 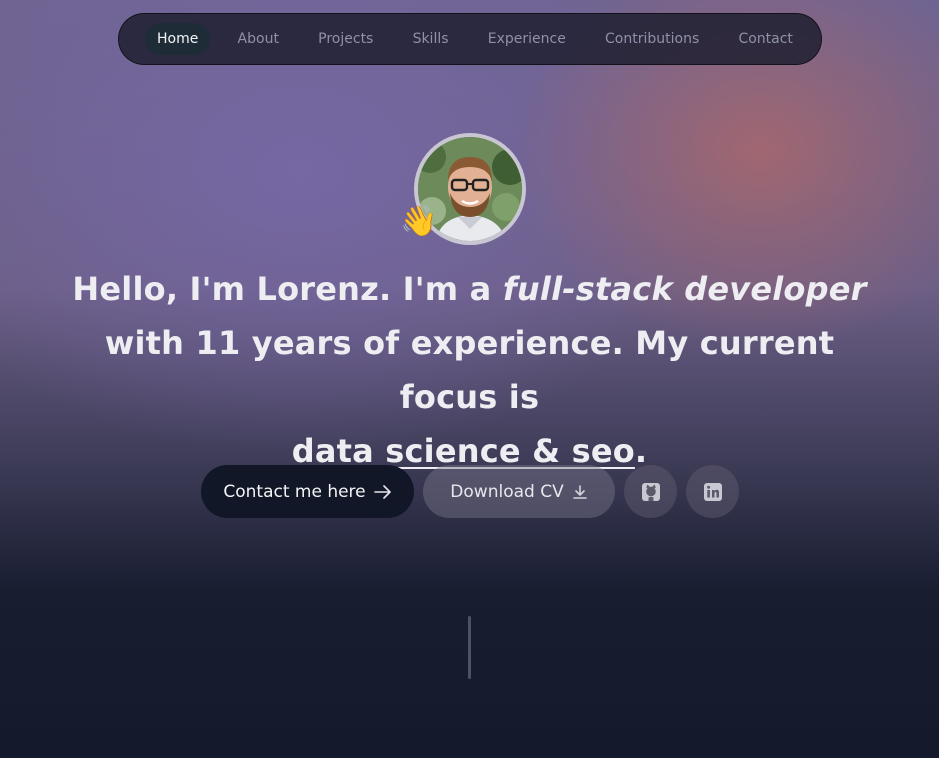 I want to click on arrow-right-icon, so click(x=382, y=491).